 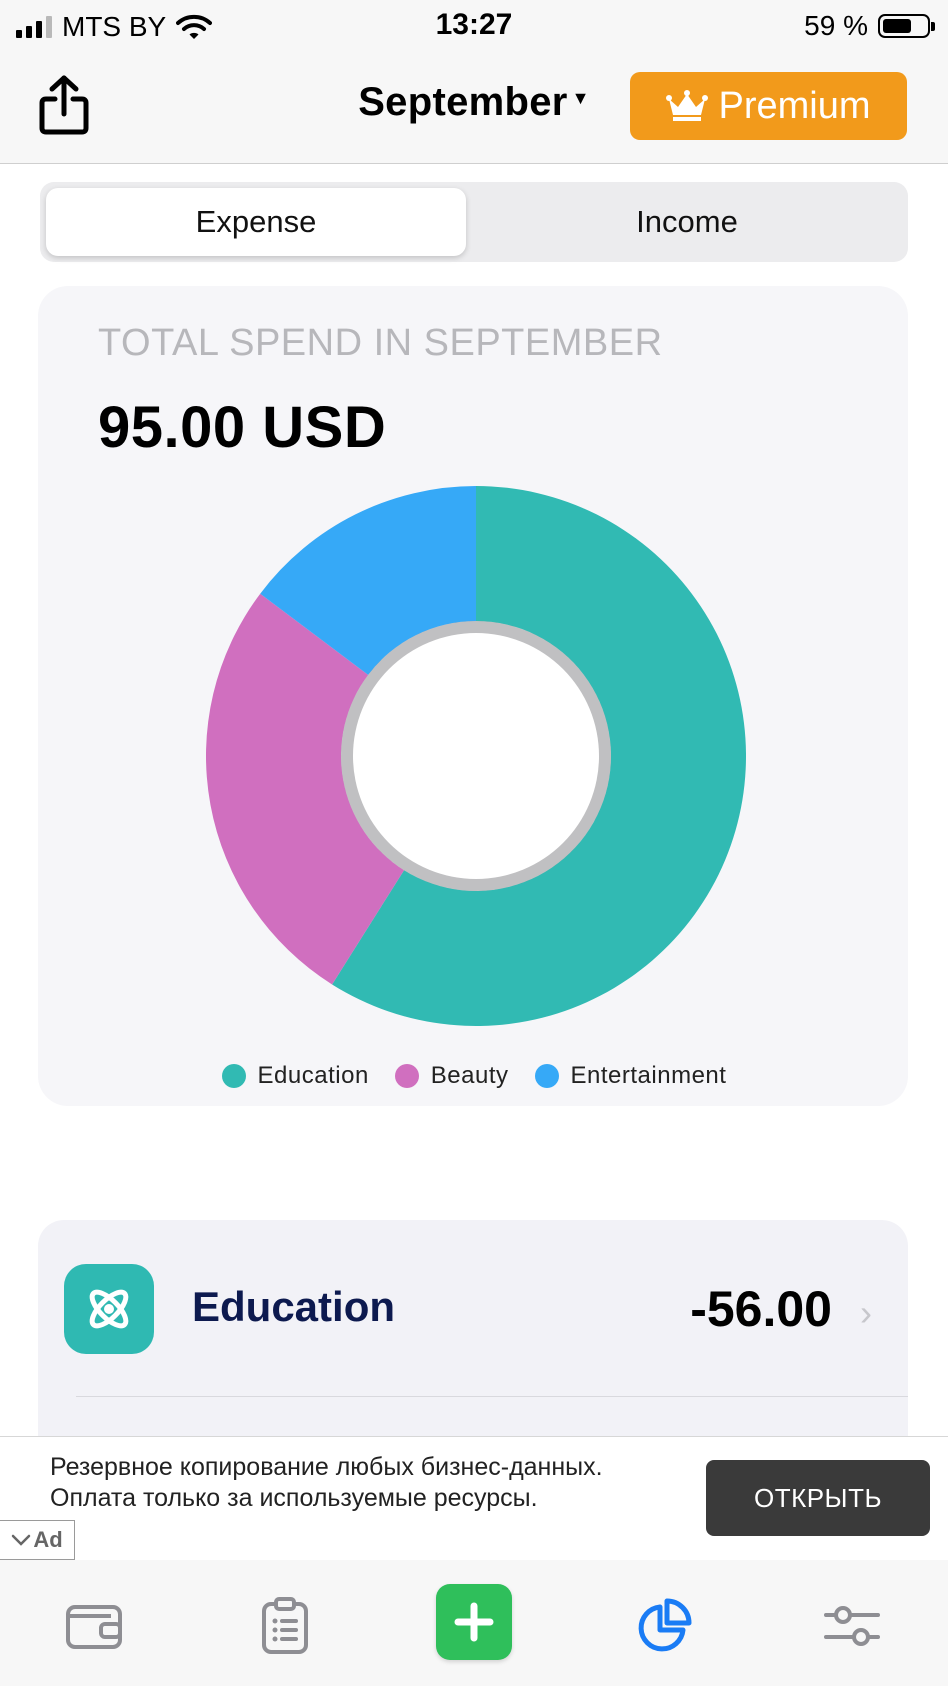 What do you see at coordinates (794, 105) in the screenshot?
I see `premium-label: Premium` at bounding box center [794, 105].